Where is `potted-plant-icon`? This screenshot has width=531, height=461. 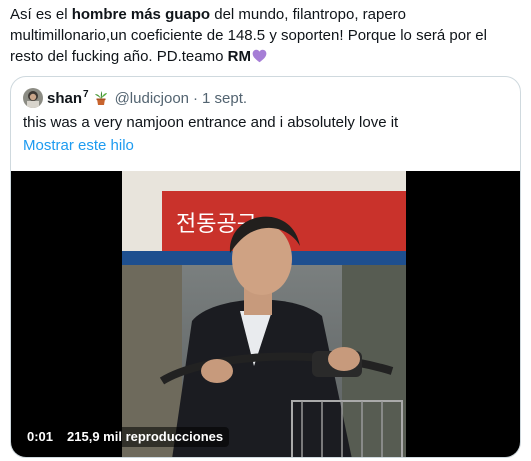
potted-plant-icon is located at coordinates (100, 98).